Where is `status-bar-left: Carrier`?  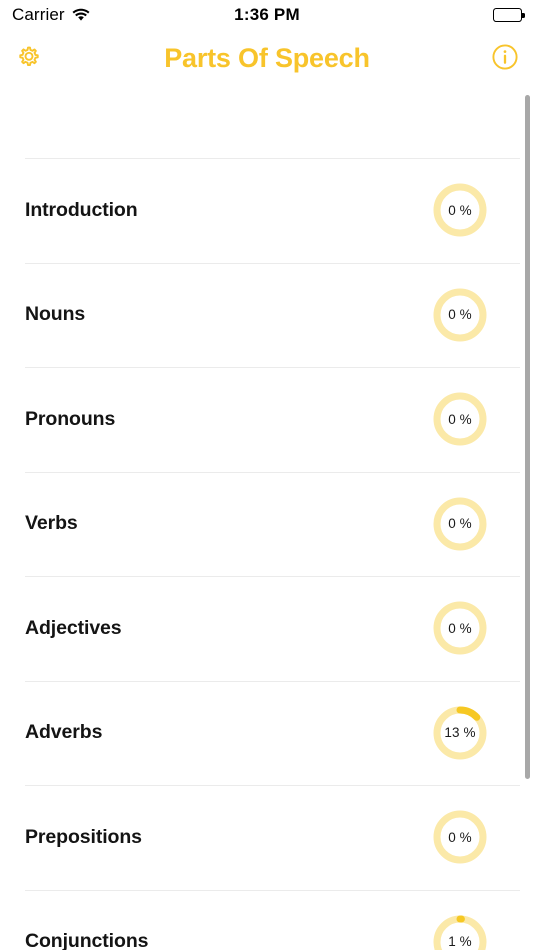
status-bar-left: Carrier is located at coordinates (51, 15).